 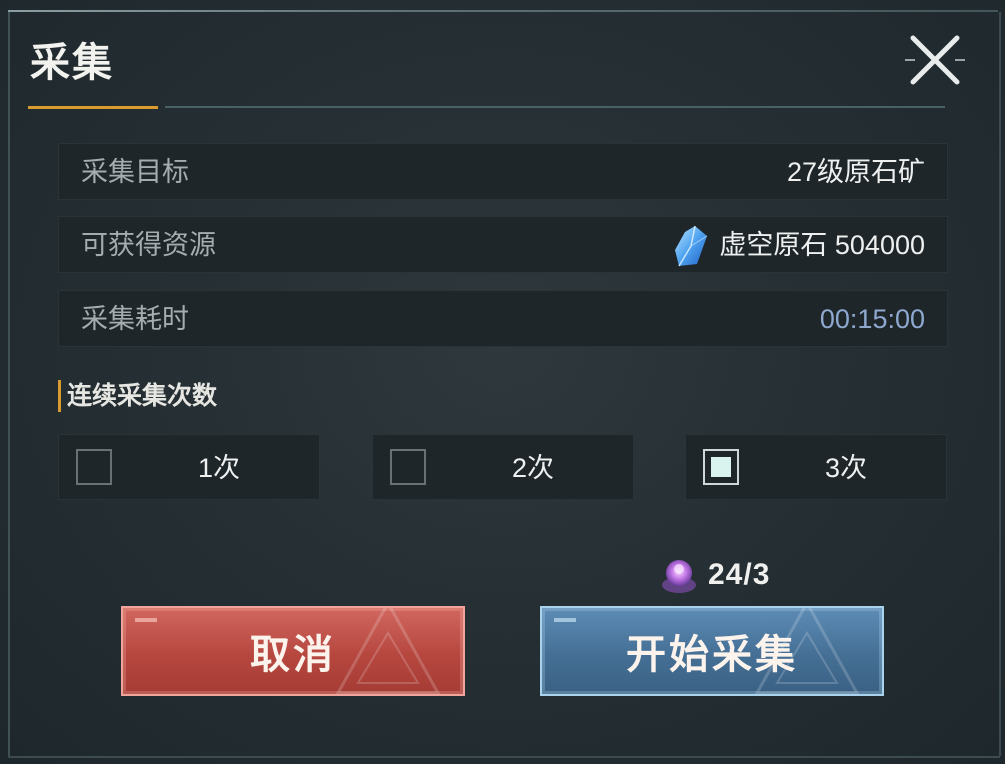 What do you see at coordinates (293, 654) in the screenshot?
I see `cancel-button-label: 取消` at bounding box center [293, 654].